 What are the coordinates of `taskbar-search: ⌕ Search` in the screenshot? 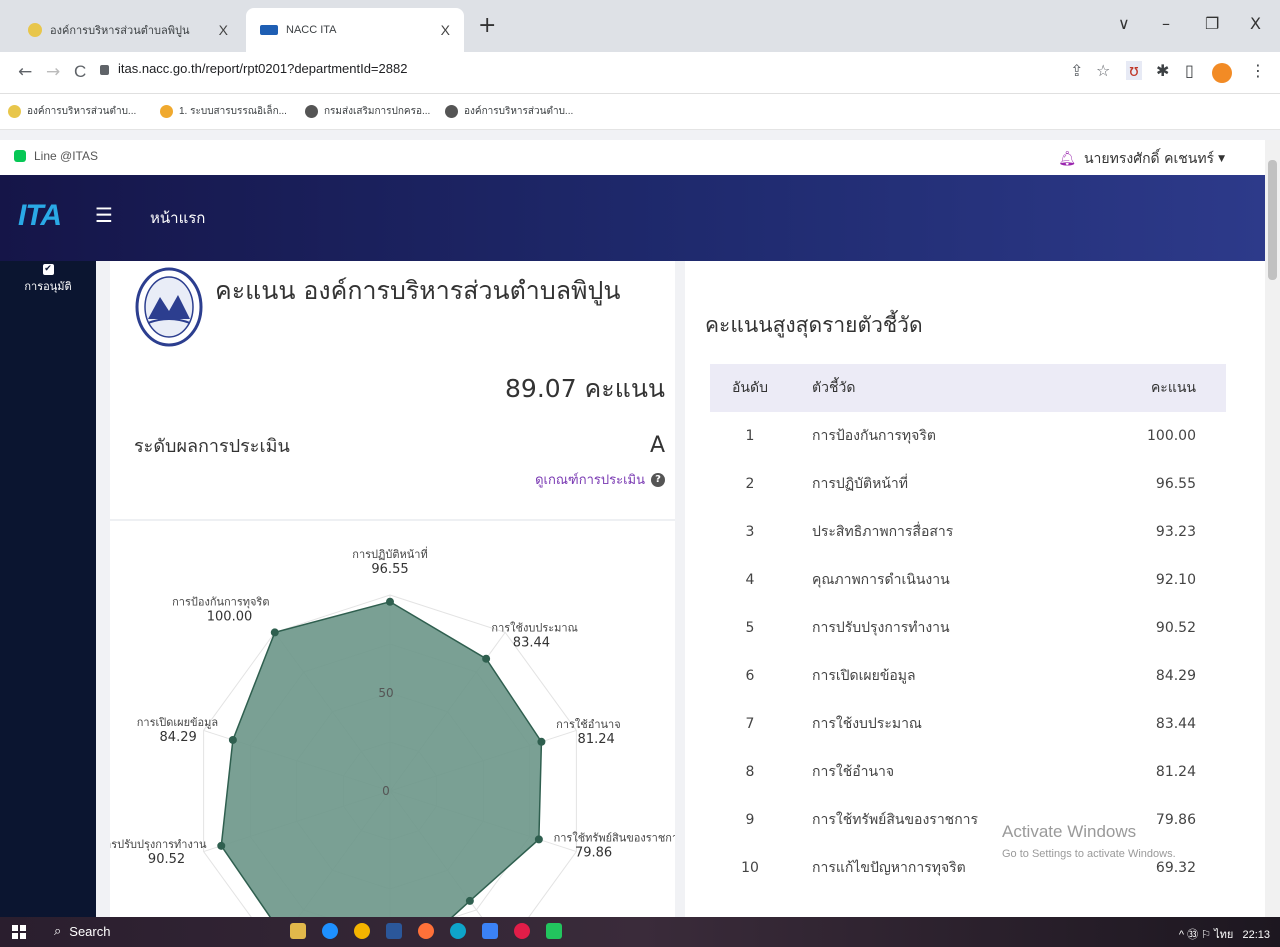 It's located at (82, 931).